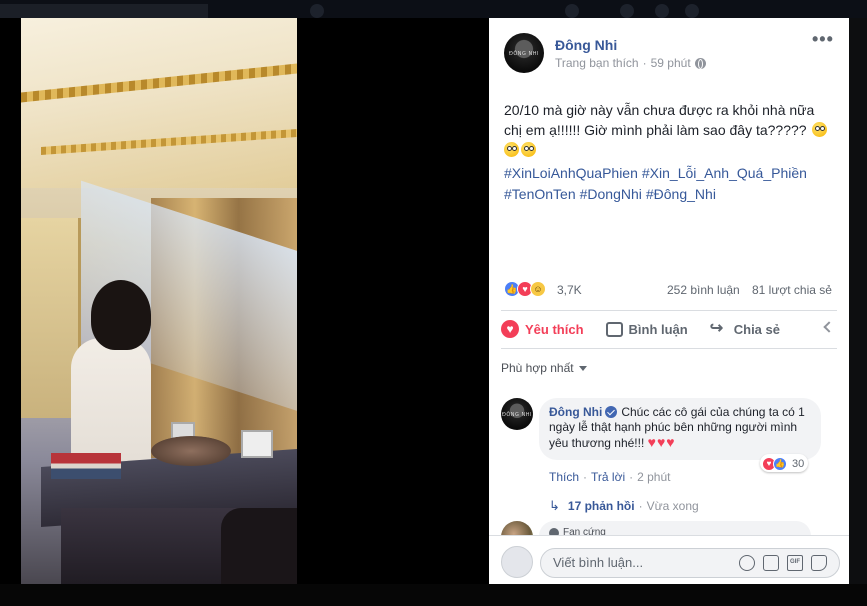  What do you see at coordinates (572, 11) in the screenshot?
I see `friends-icon` at bounding box center [572, 11].